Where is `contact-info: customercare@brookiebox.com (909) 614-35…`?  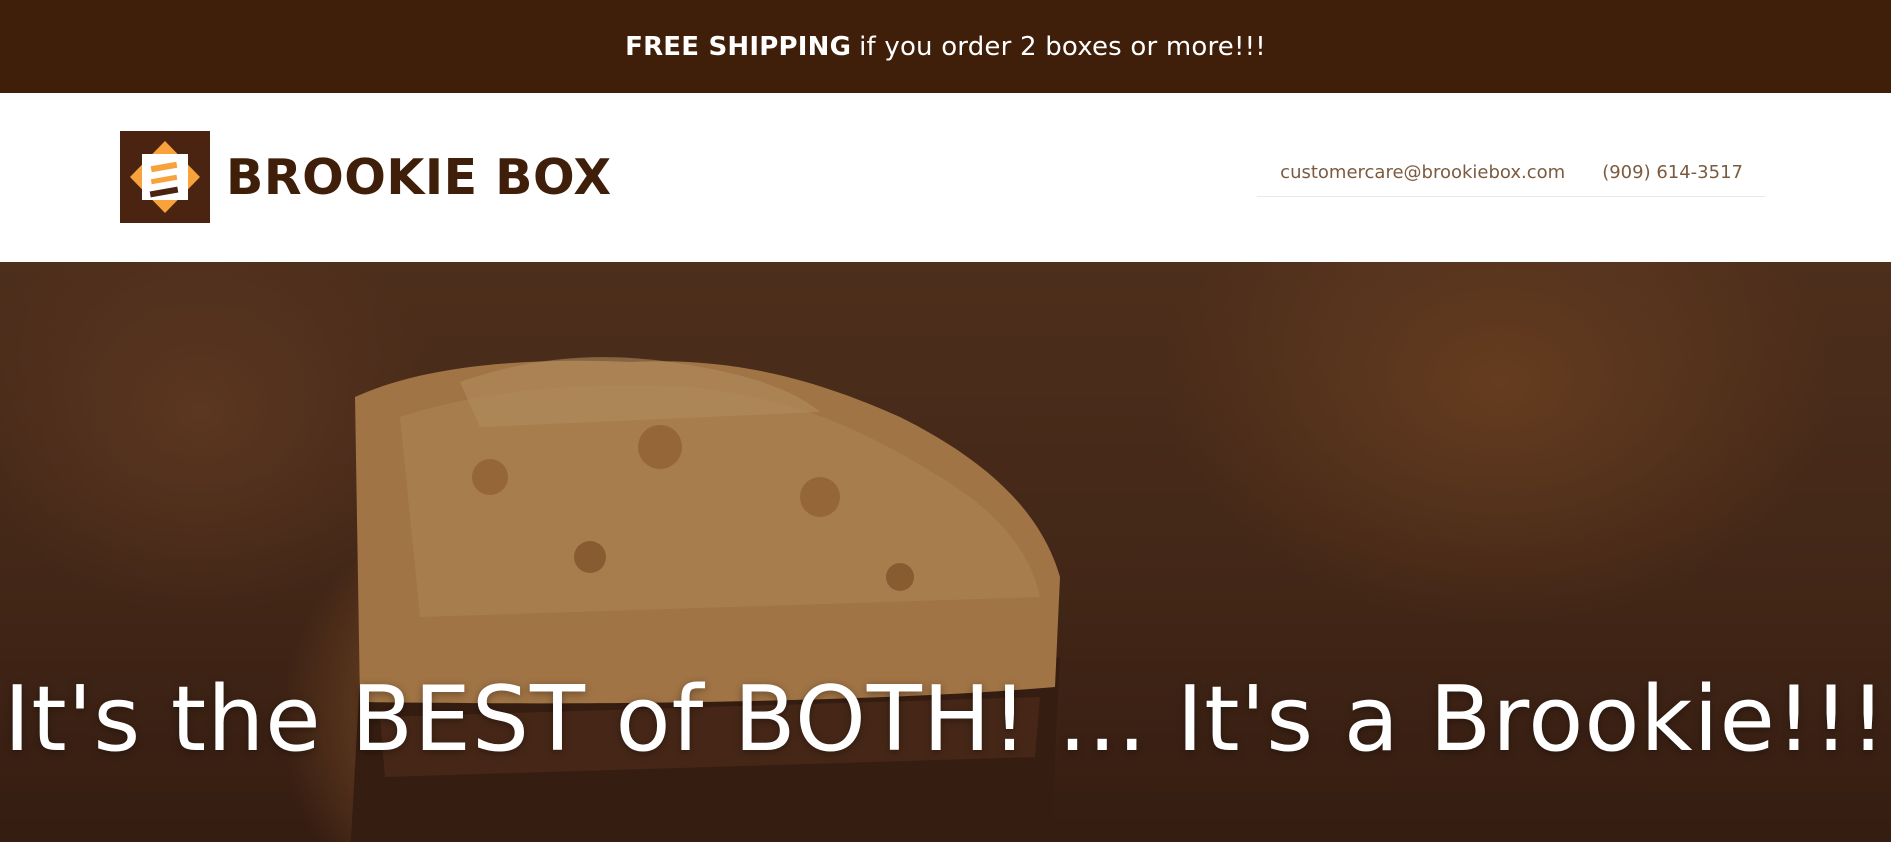
contact-info: customercare@brookiebox.com (909) 614-35… is located at coordinates (1511, 172).